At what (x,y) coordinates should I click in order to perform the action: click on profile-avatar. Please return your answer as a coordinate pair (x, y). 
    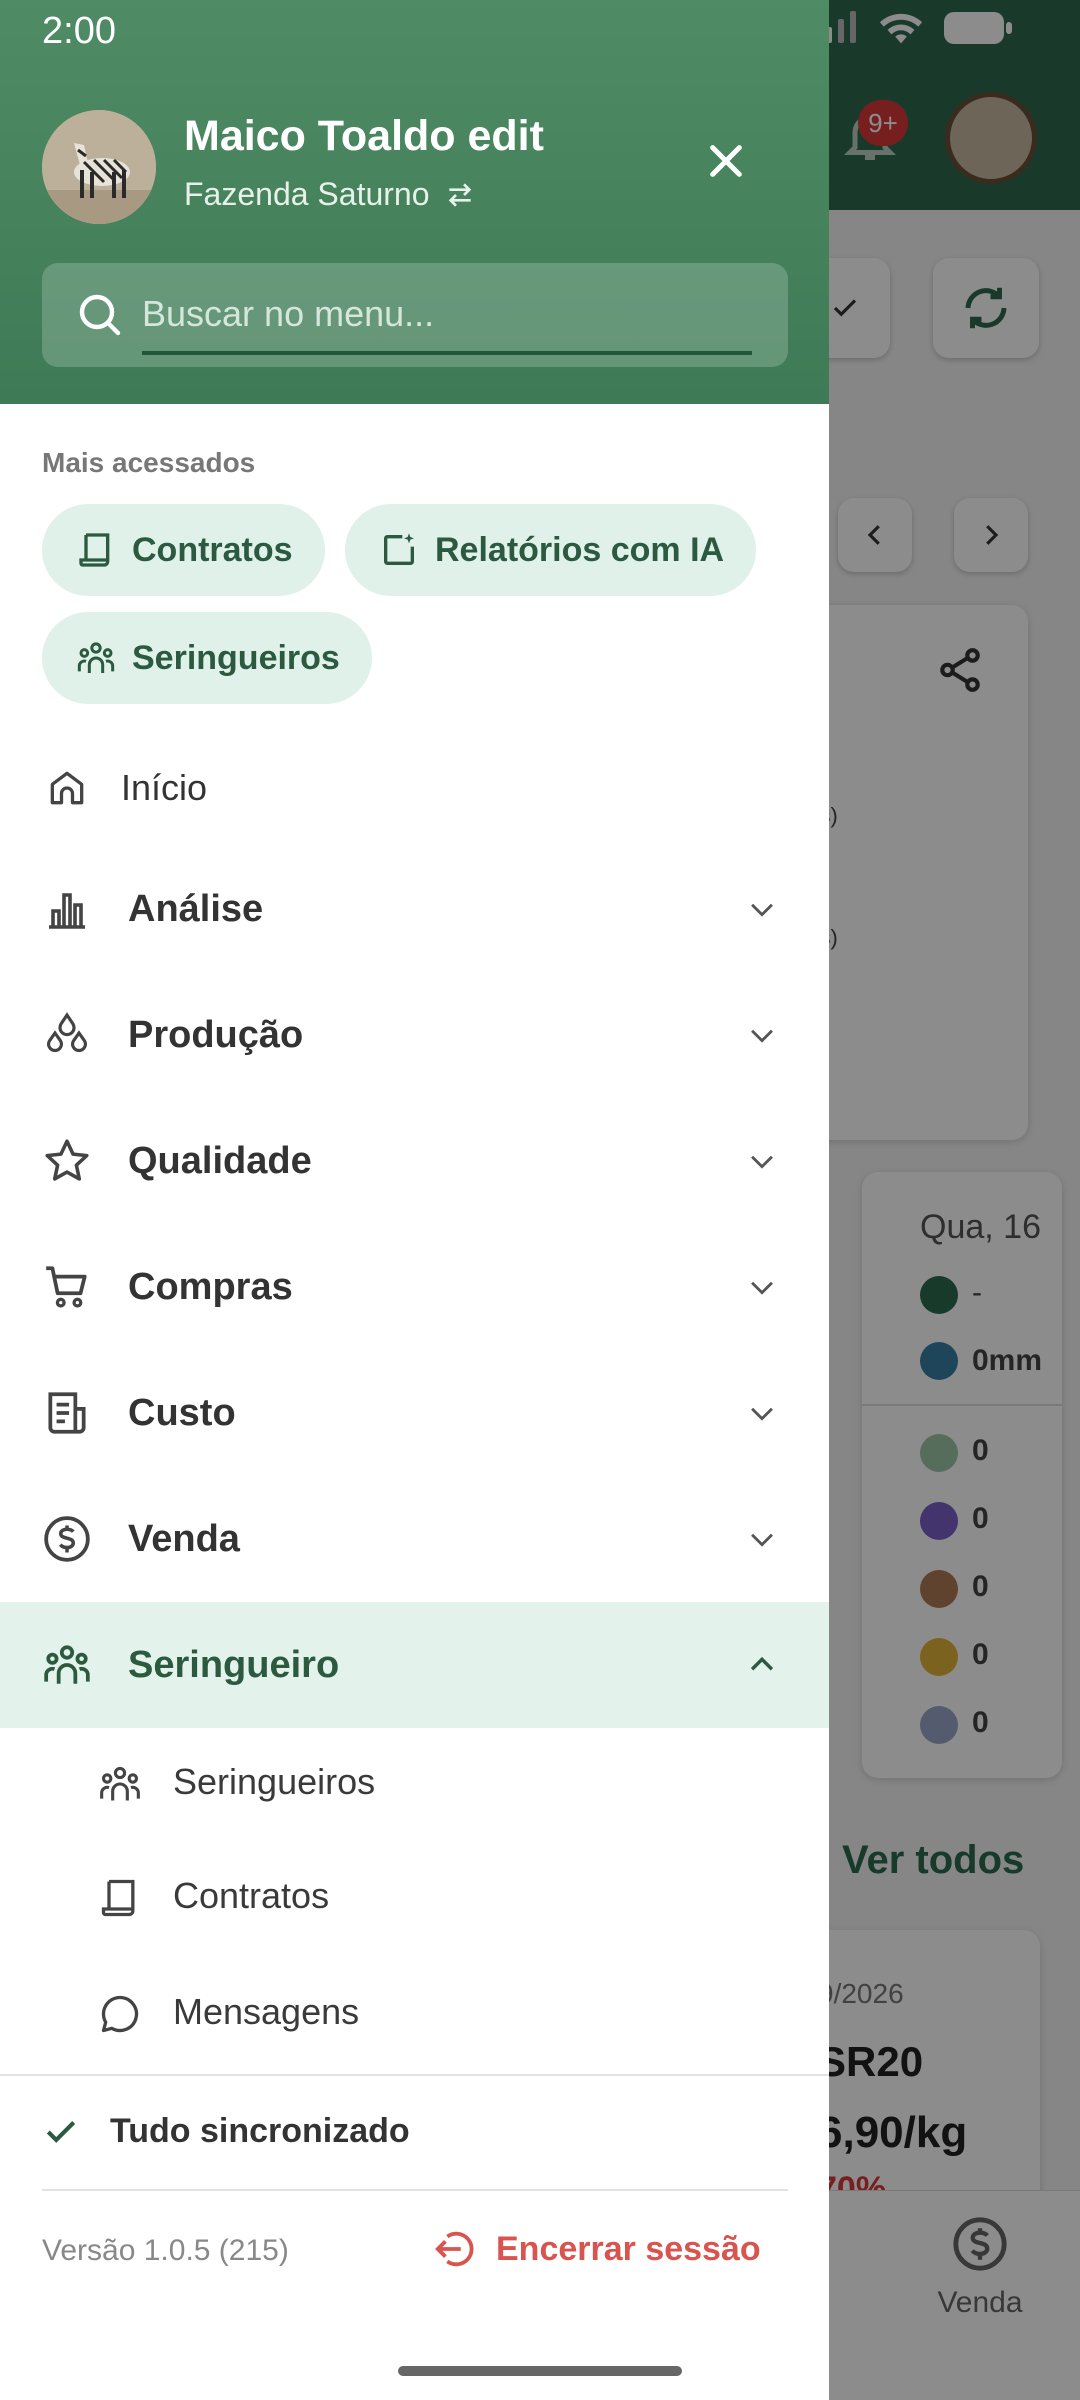
    Looking at the image, I should click on (99, 167).